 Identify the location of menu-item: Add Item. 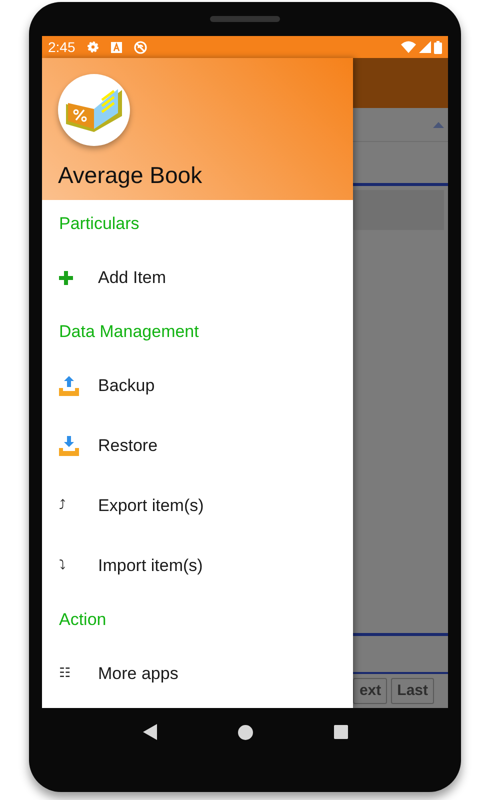
(198, 278).